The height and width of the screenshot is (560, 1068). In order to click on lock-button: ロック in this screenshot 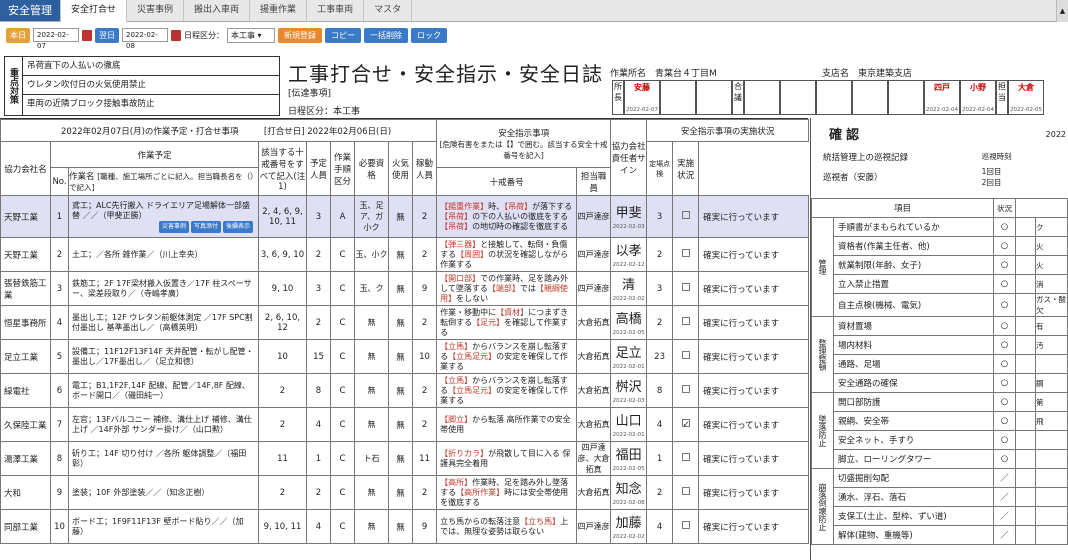, I will do `click(429, 35)`.